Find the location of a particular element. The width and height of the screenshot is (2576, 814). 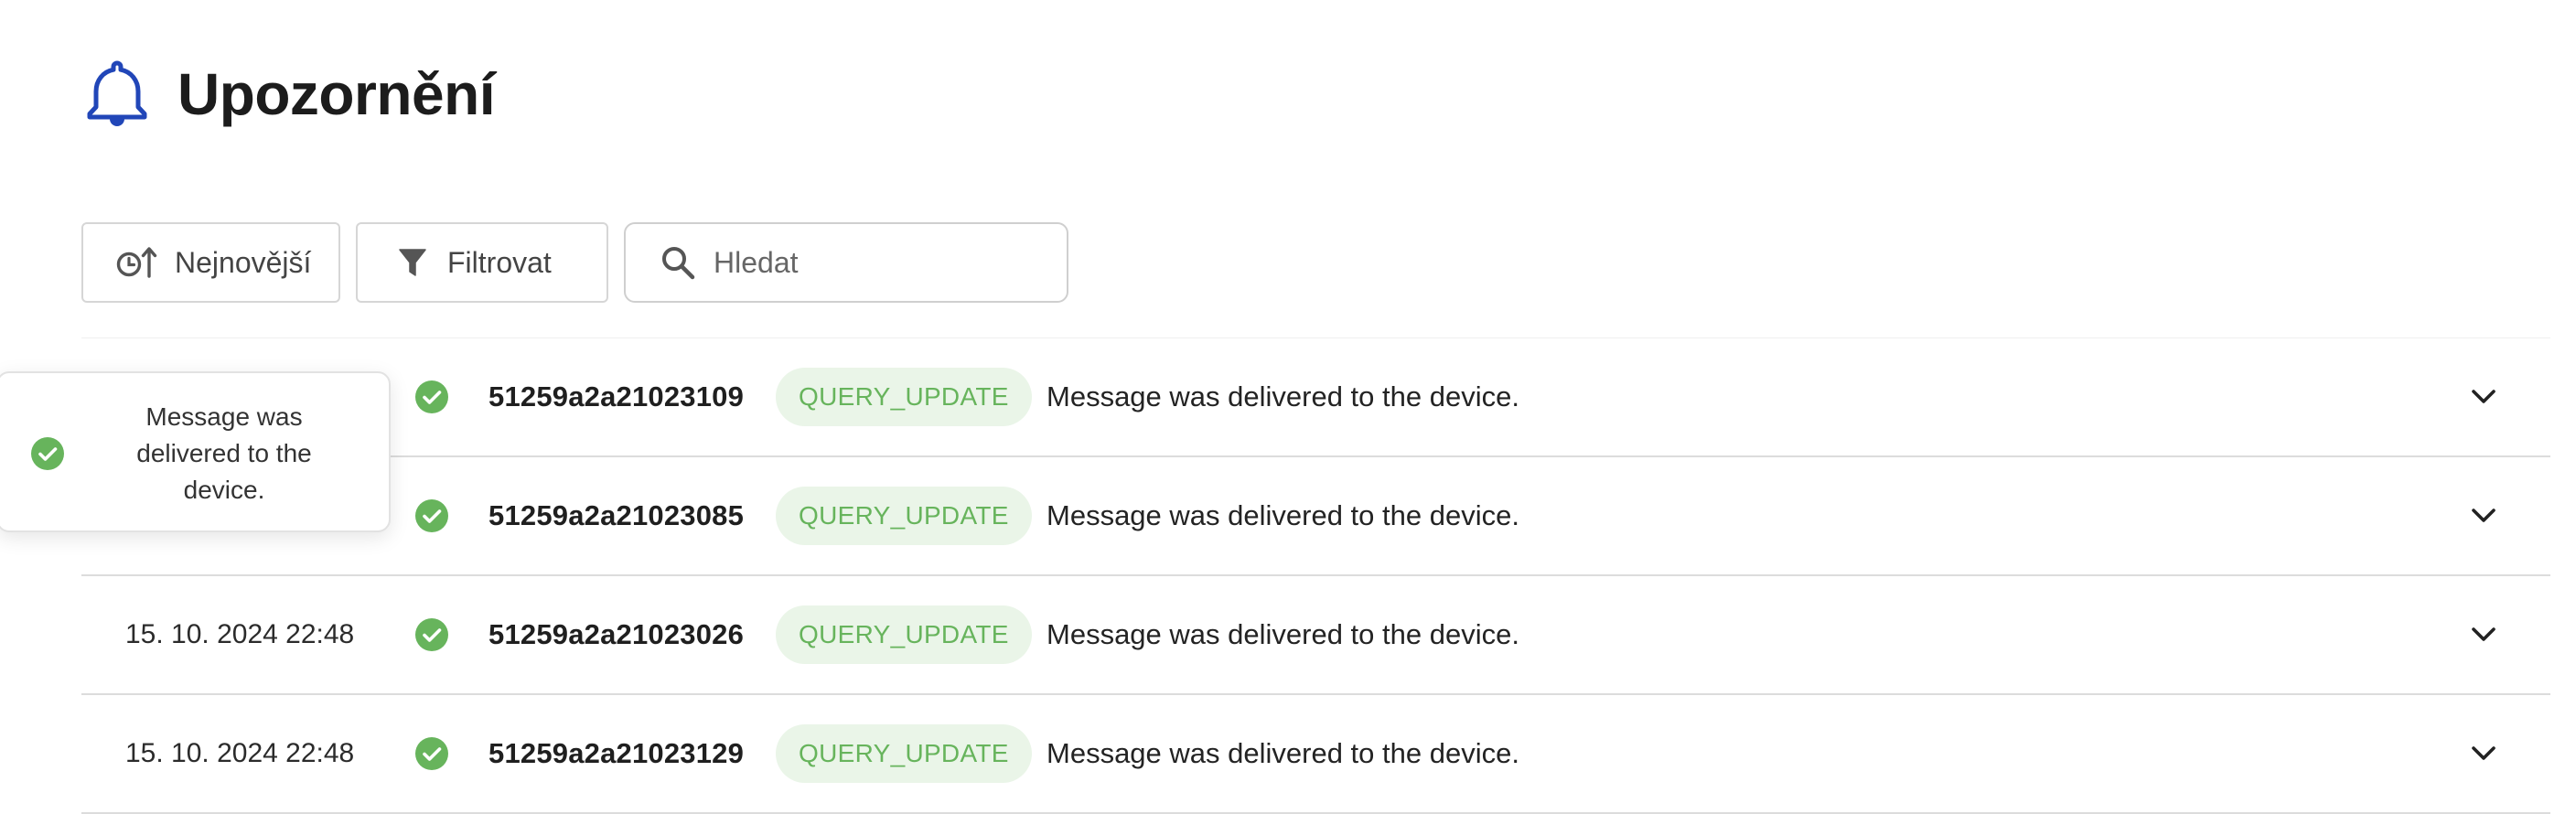

clock-sort-icon is located at coordinates (137, 262).